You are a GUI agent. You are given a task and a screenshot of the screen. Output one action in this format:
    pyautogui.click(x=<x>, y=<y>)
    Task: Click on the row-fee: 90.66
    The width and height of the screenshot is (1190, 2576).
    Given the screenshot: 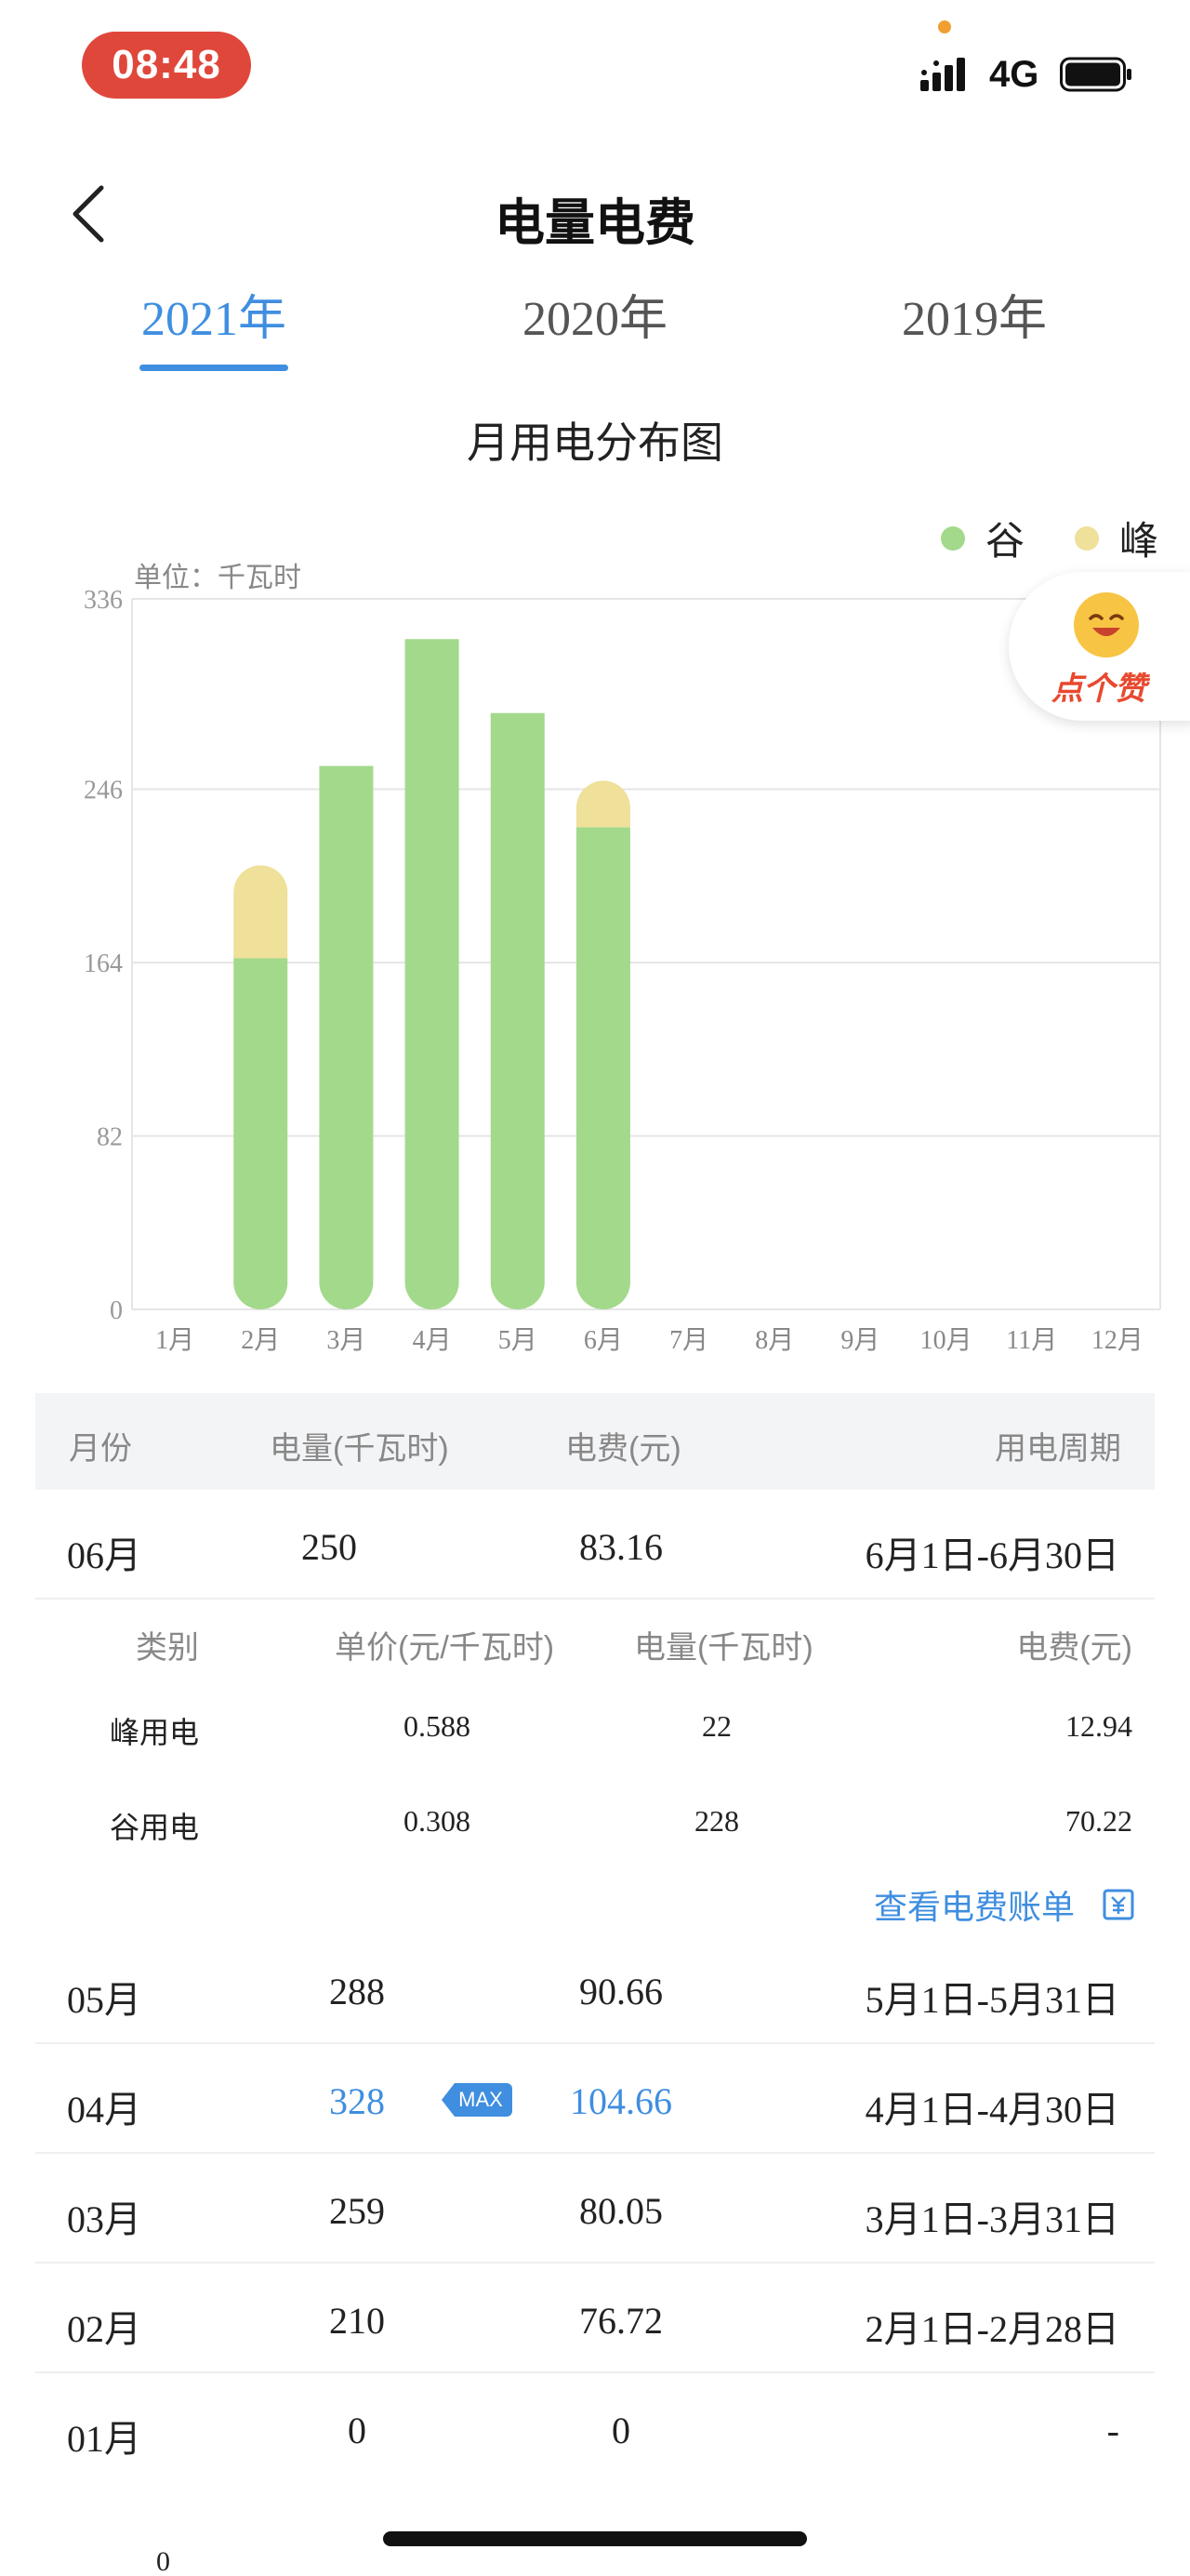 What is the action you would take?
    pyautogui.click(x=621, y=1991)
    